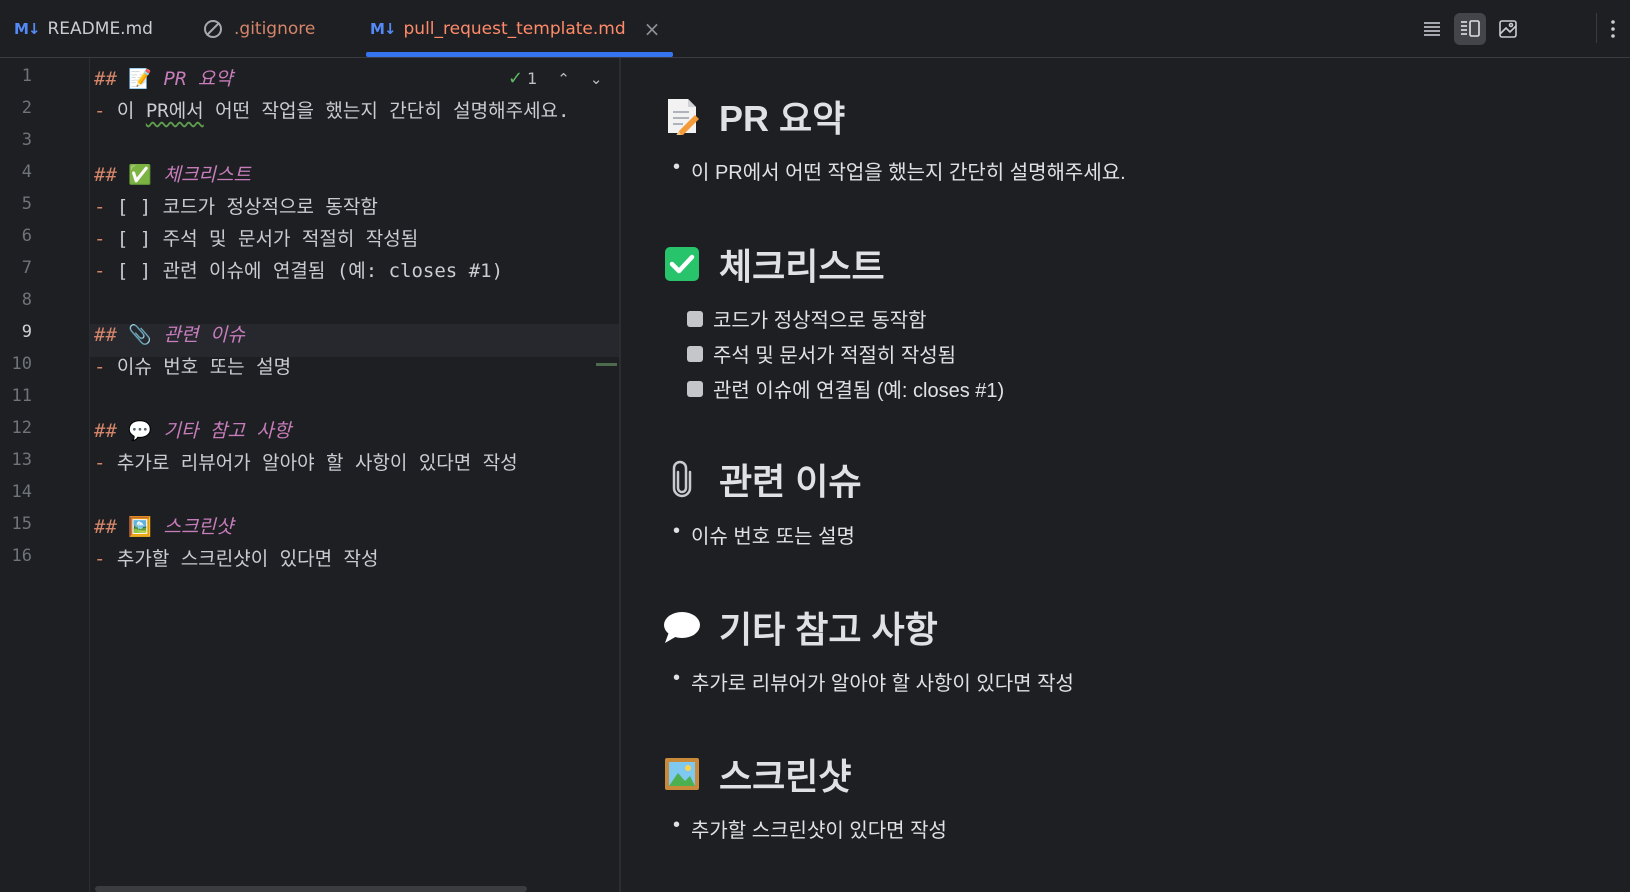 The height and width of the screenshot is (892, 1630). I want to click on line-number: 10, so click(21, 364).